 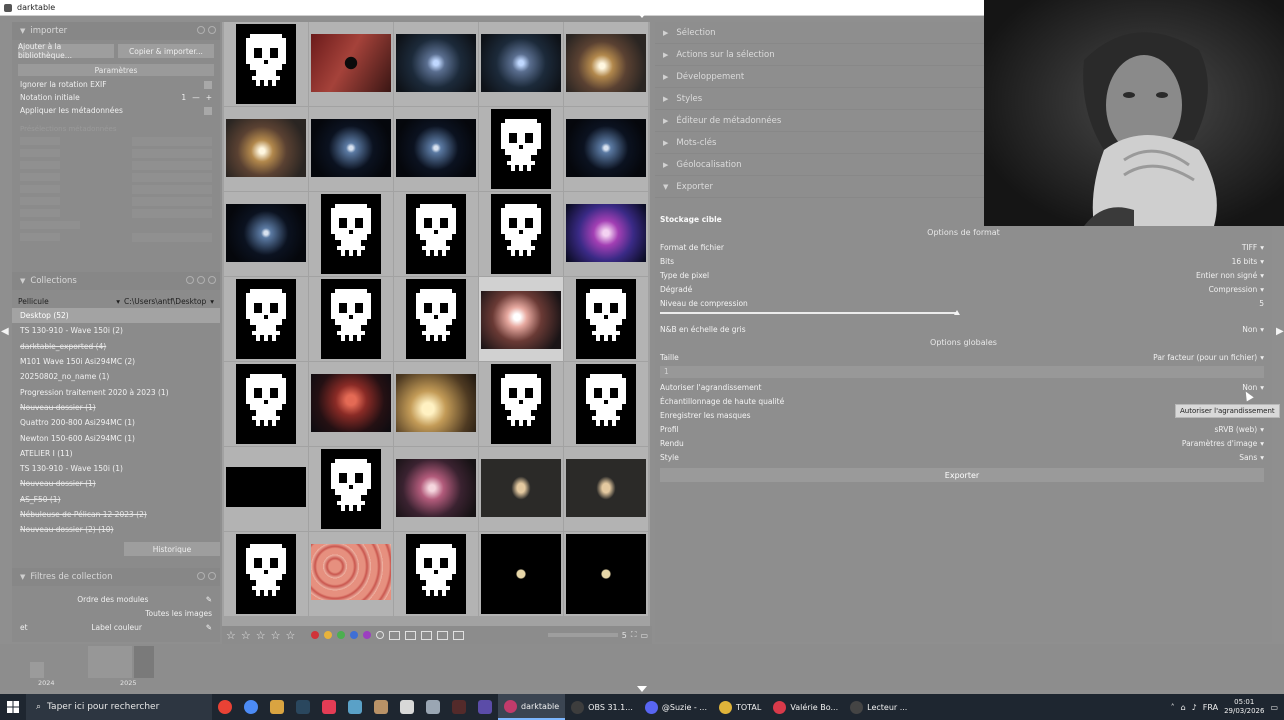 I want to click on apply-metadata-checkbox, so click(x=208, y=110).